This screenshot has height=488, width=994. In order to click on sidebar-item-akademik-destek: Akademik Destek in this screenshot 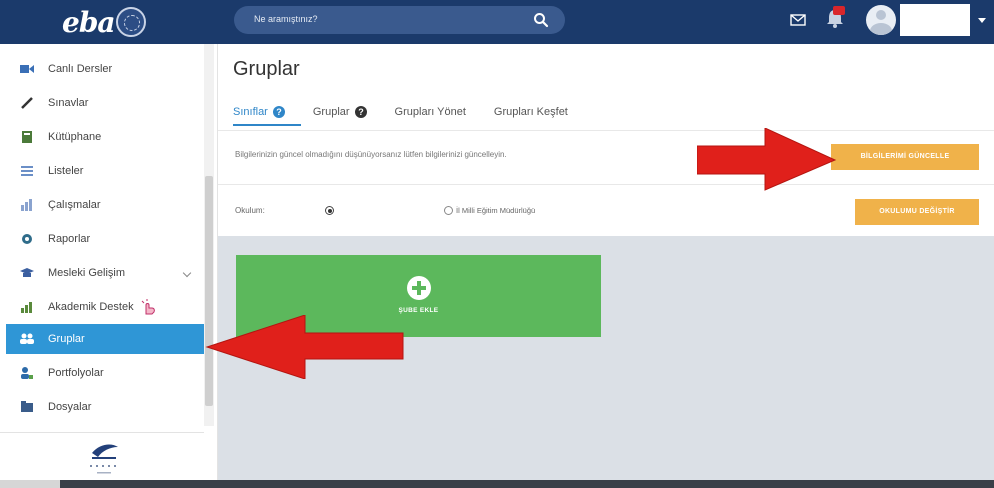, I will do `click(105, 307)`.